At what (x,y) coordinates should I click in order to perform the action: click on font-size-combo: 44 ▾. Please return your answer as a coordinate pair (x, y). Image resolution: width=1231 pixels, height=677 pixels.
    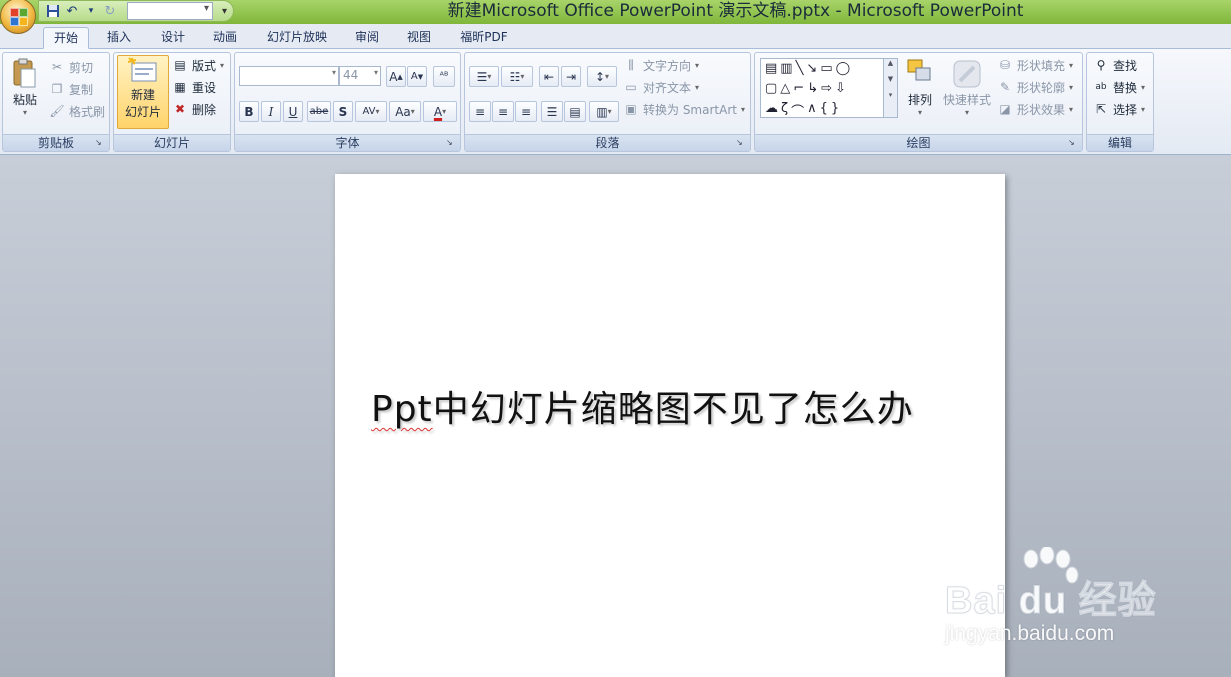
    Looking at the image, I should click on (360, 76).